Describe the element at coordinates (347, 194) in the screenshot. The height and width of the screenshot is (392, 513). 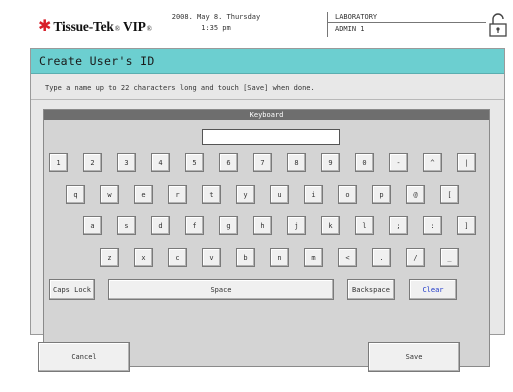
I see `key-o: o` at that location.